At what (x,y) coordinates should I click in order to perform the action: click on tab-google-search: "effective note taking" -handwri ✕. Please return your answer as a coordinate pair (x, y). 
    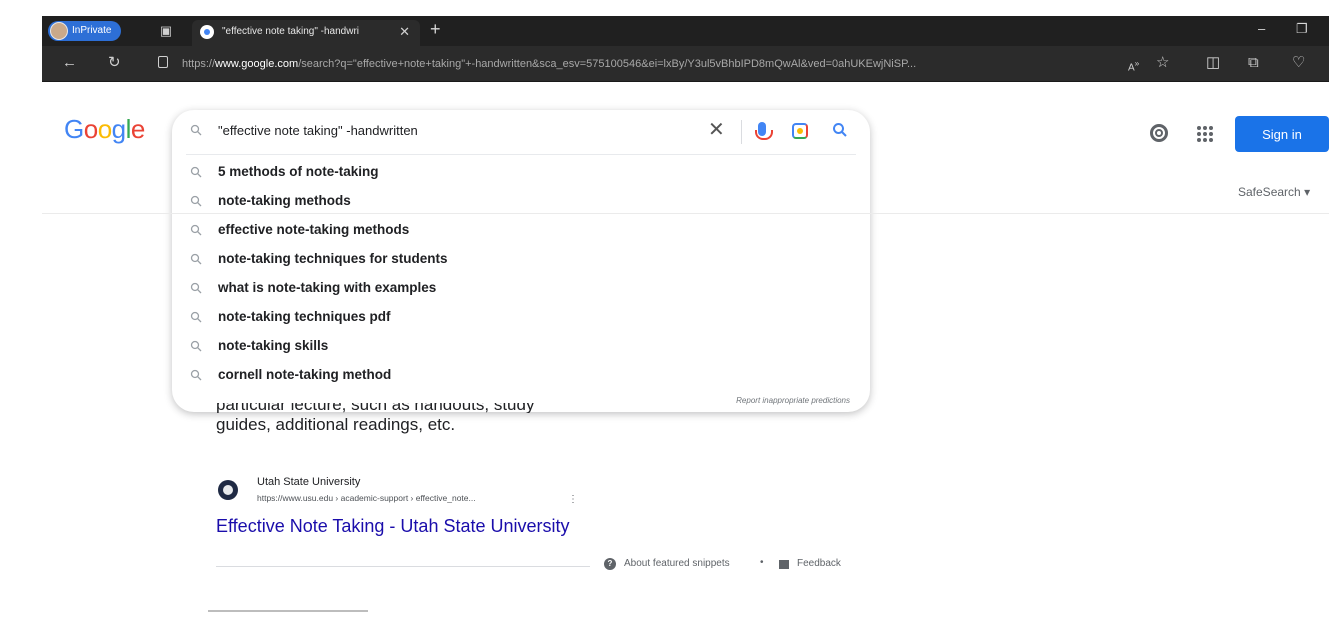
    Looking at the image, I should click on (306, 33).